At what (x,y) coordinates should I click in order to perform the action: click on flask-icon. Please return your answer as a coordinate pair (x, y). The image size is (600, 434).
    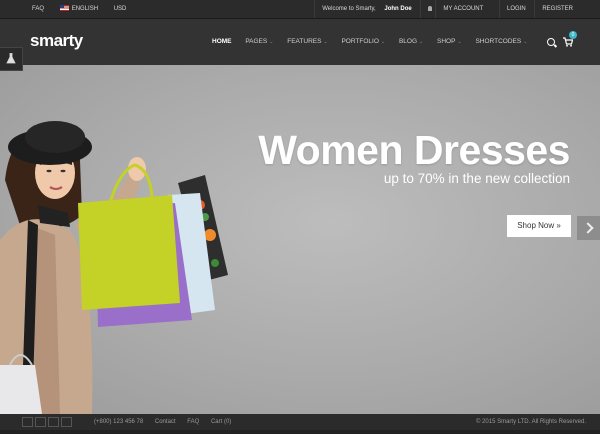
    Looking at the image, I should click on (11, 58).